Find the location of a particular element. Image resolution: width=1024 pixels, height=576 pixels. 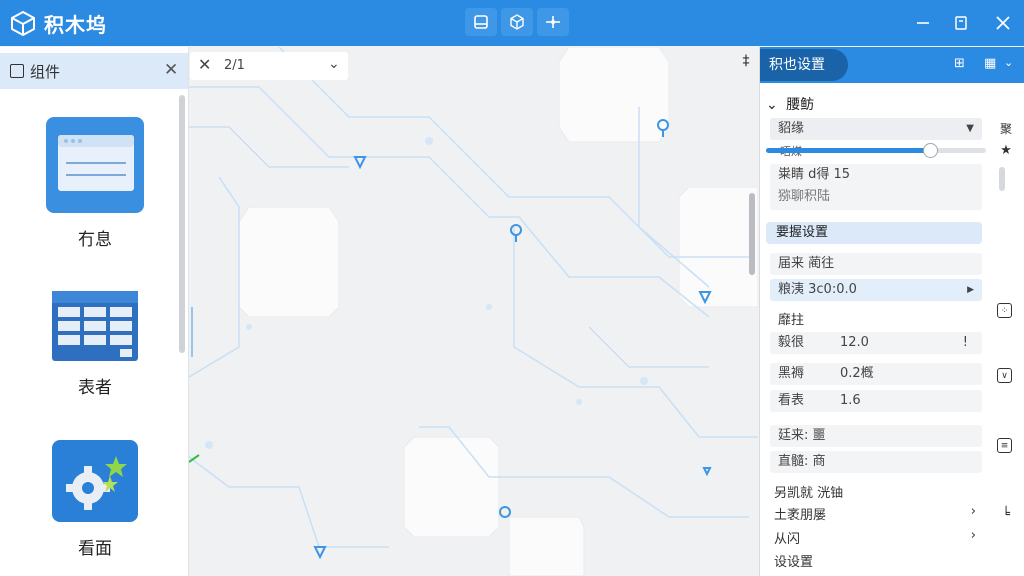

property-field-group: 粜睛 d得 15 猕聊积陆 is located at coordinates (876, 187).